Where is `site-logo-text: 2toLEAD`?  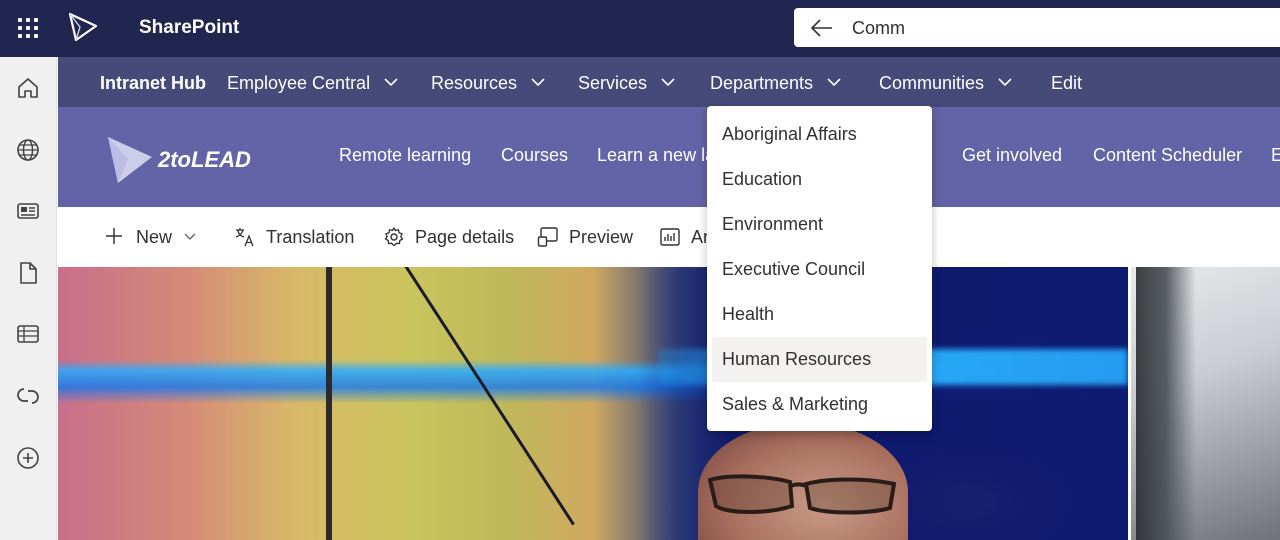
site-logo-text: 2toLEAD is located at coordinates (204, 159).